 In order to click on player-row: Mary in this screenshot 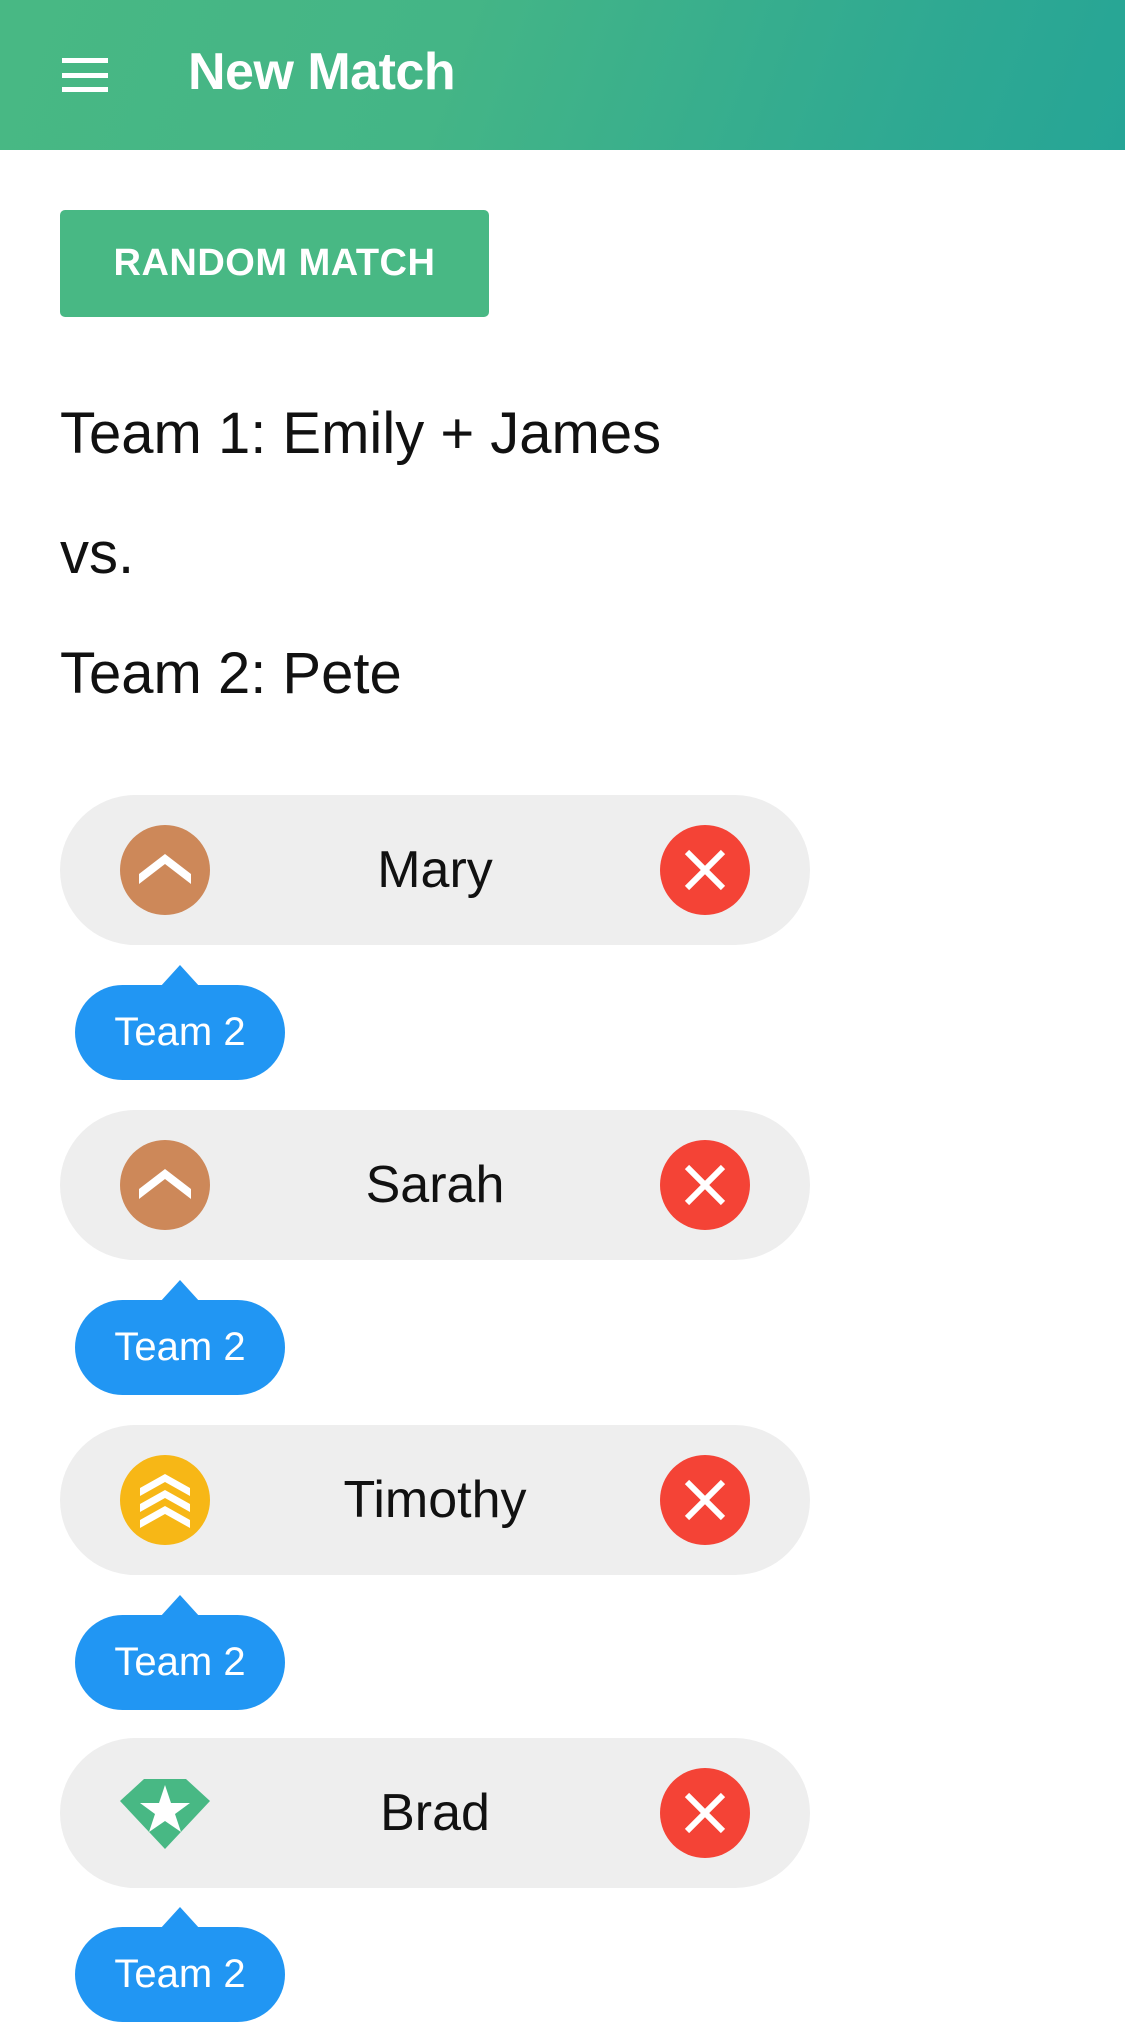, I will do `click(435, 870)`.